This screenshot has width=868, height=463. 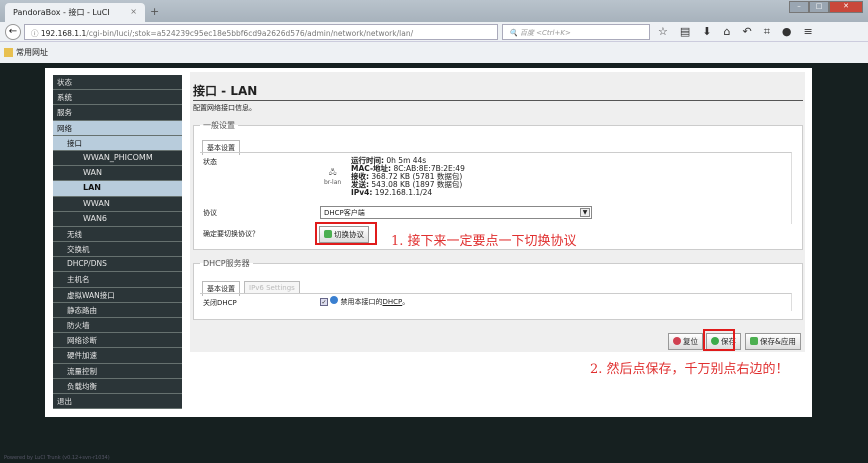 What do you see at coordinates (117, 356) in the screenshot?
I see `sidebar-item: 硬件加速` at bounding box center [117, 356].